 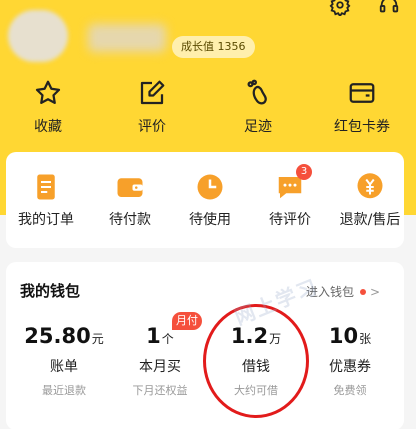 What do you see at coordinates (46, 220) in the screenshot?
I see `order-label: 我的订单` at bounding box center [46, 220].